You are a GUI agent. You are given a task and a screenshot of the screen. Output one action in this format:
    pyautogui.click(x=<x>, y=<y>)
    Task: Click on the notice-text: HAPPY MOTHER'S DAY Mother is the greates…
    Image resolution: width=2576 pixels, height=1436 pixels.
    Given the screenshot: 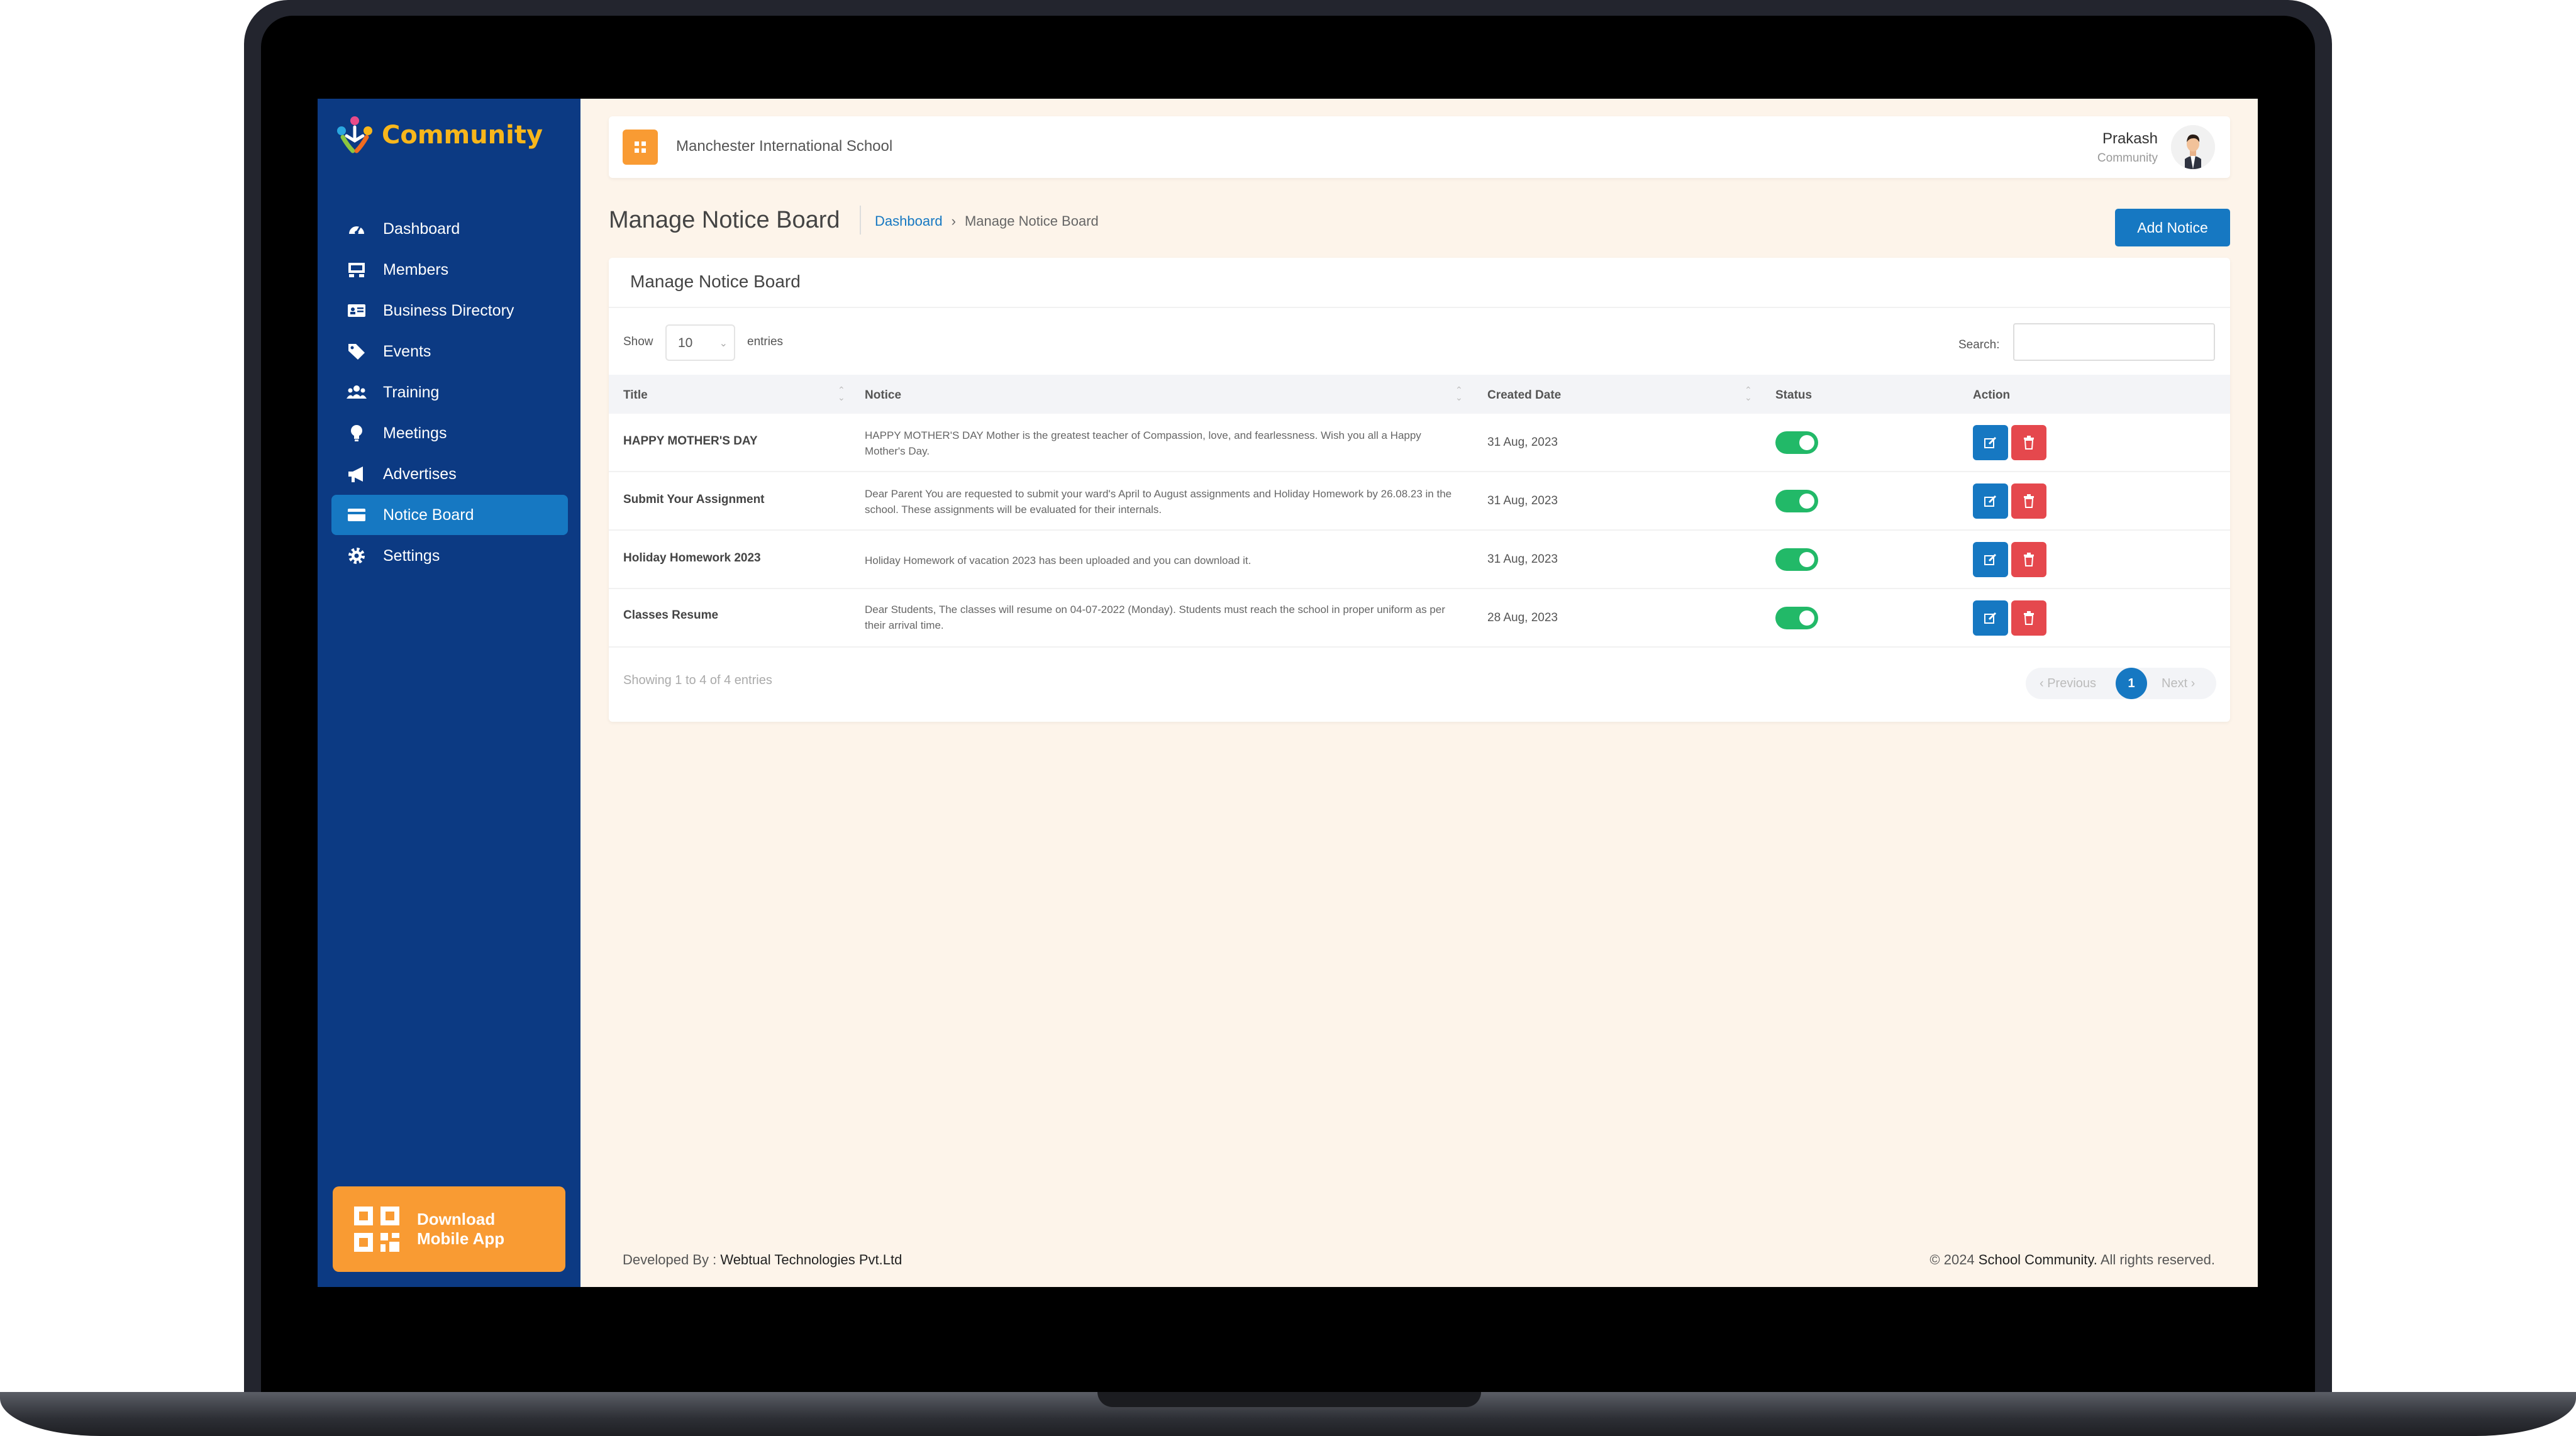 What is the action you would take?
    pyautogui.click(x=1143, y=443)
    